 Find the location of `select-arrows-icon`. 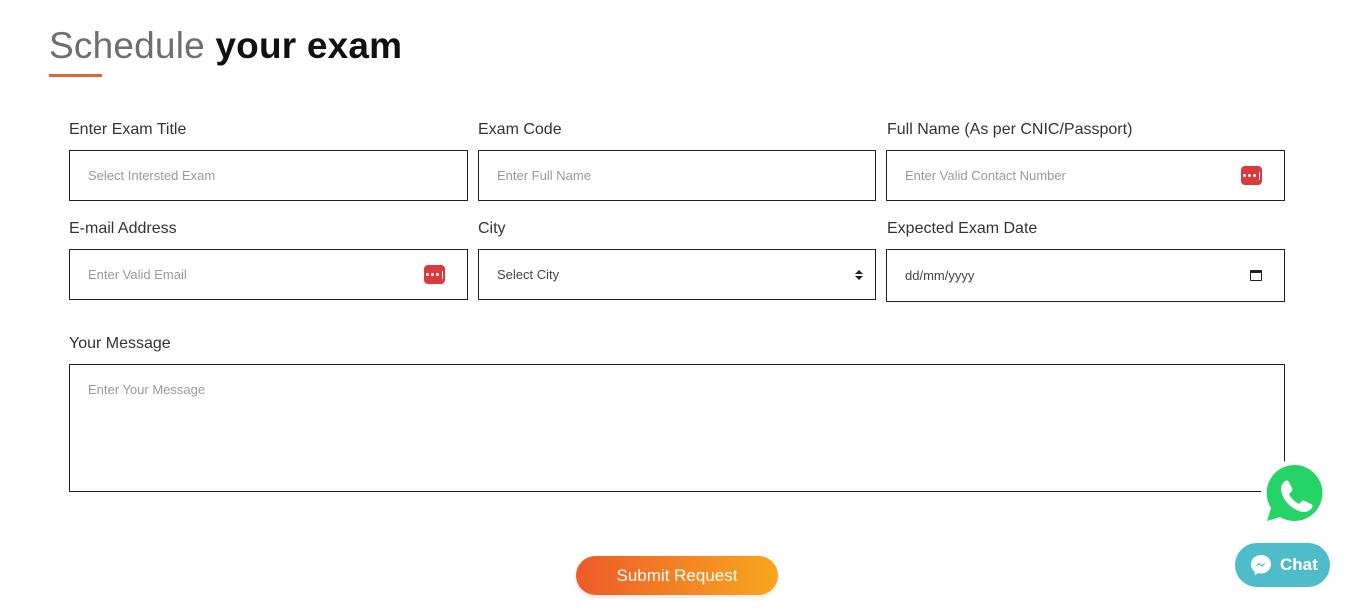

select-arrows-icon is located at coordinates (859, 274).